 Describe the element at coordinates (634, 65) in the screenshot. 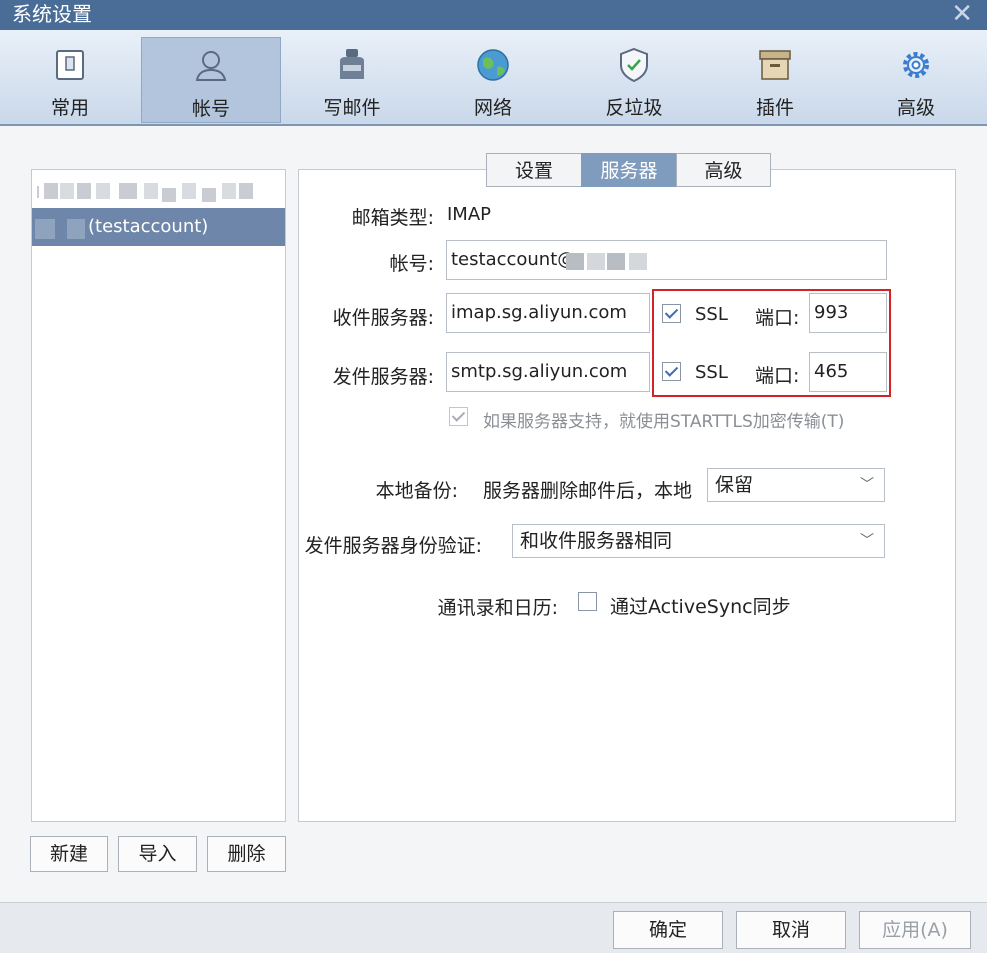

I see `shield-icon` at that location.